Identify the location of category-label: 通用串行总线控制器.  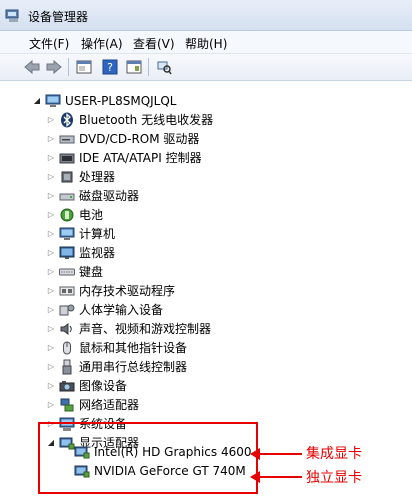
(133, 367).